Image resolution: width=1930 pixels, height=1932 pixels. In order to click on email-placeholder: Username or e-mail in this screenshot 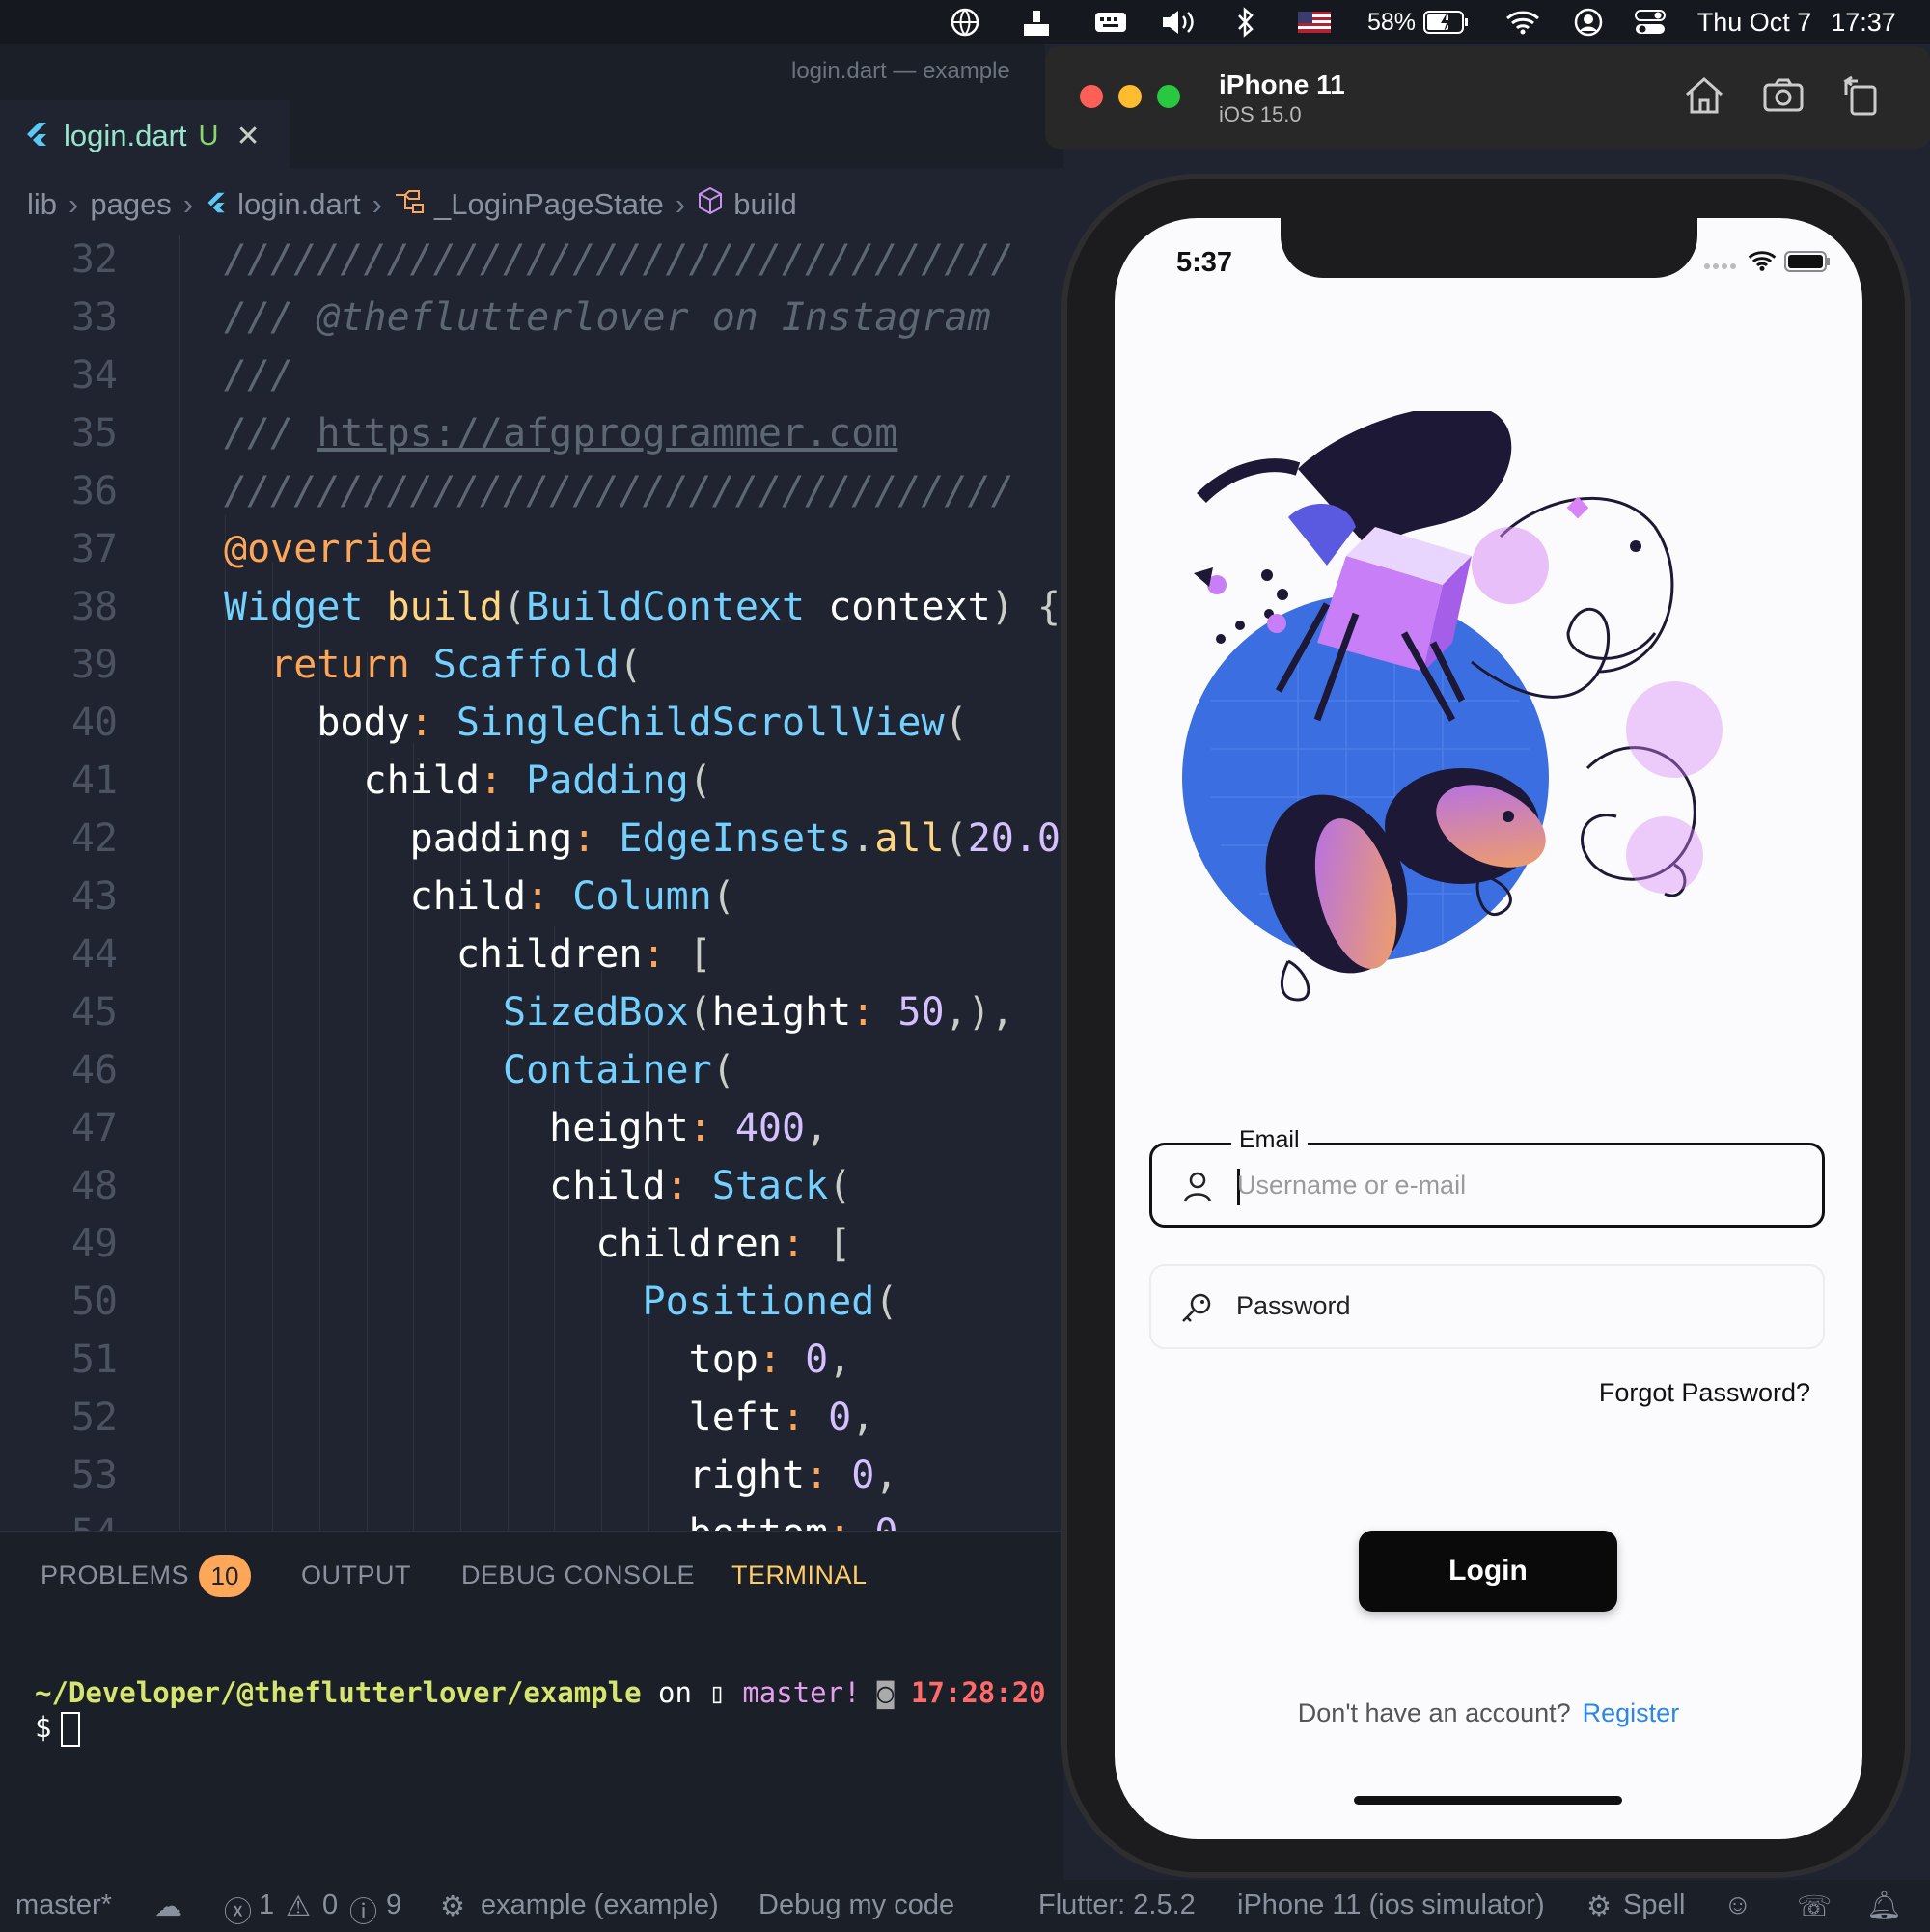, I will do `click(1351, 1186)`.